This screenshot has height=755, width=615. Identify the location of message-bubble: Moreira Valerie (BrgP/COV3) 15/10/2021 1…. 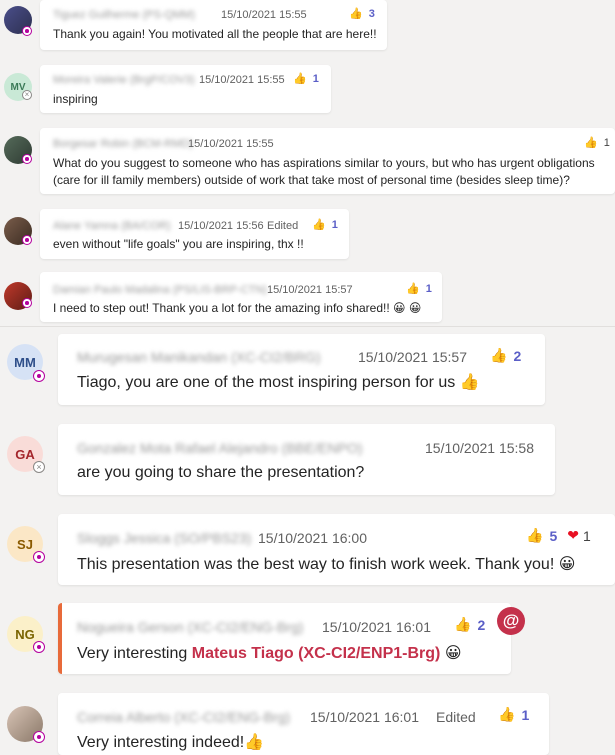
(185, 89).